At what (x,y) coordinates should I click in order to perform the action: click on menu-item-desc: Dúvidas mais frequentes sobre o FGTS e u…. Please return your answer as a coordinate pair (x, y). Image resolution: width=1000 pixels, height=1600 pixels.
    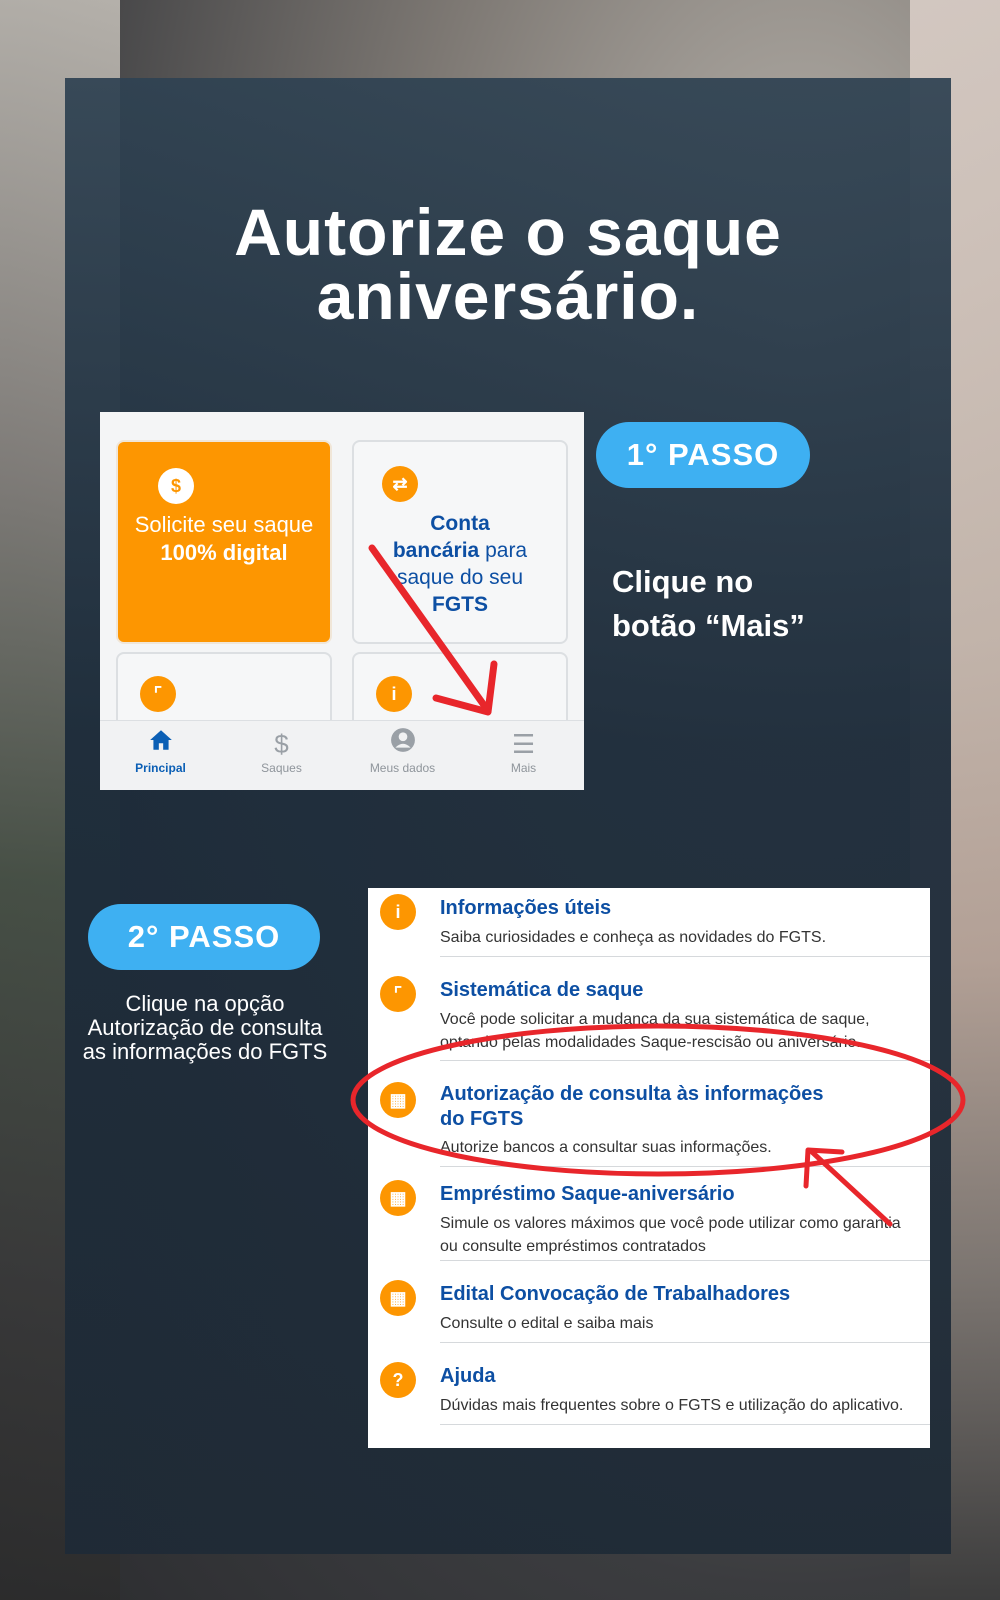
    Looking at the image, I should click on (672, 1405).